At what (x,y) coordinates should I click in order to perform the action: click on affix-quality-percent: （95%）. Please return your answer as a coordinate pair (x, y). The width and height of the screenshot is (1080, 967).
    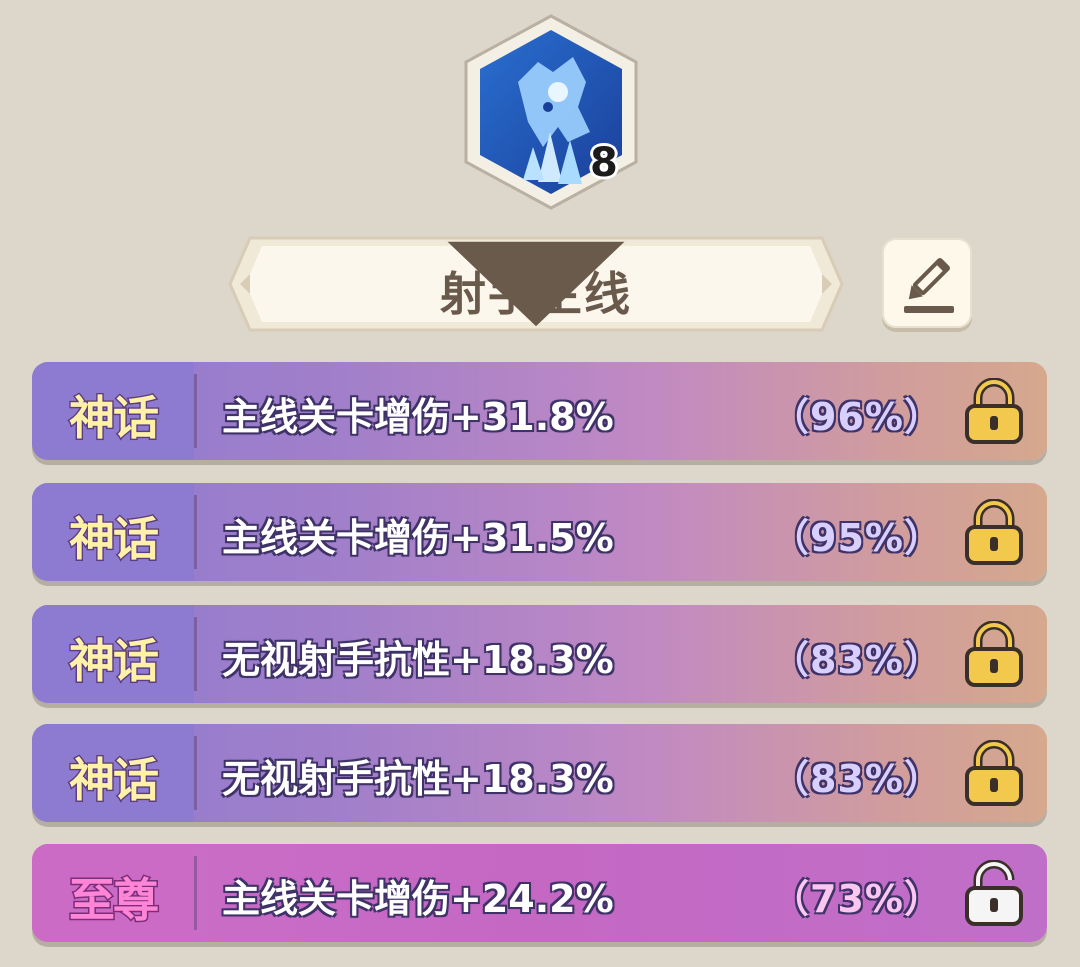
    Looking at the image, I should click on (857, 538).